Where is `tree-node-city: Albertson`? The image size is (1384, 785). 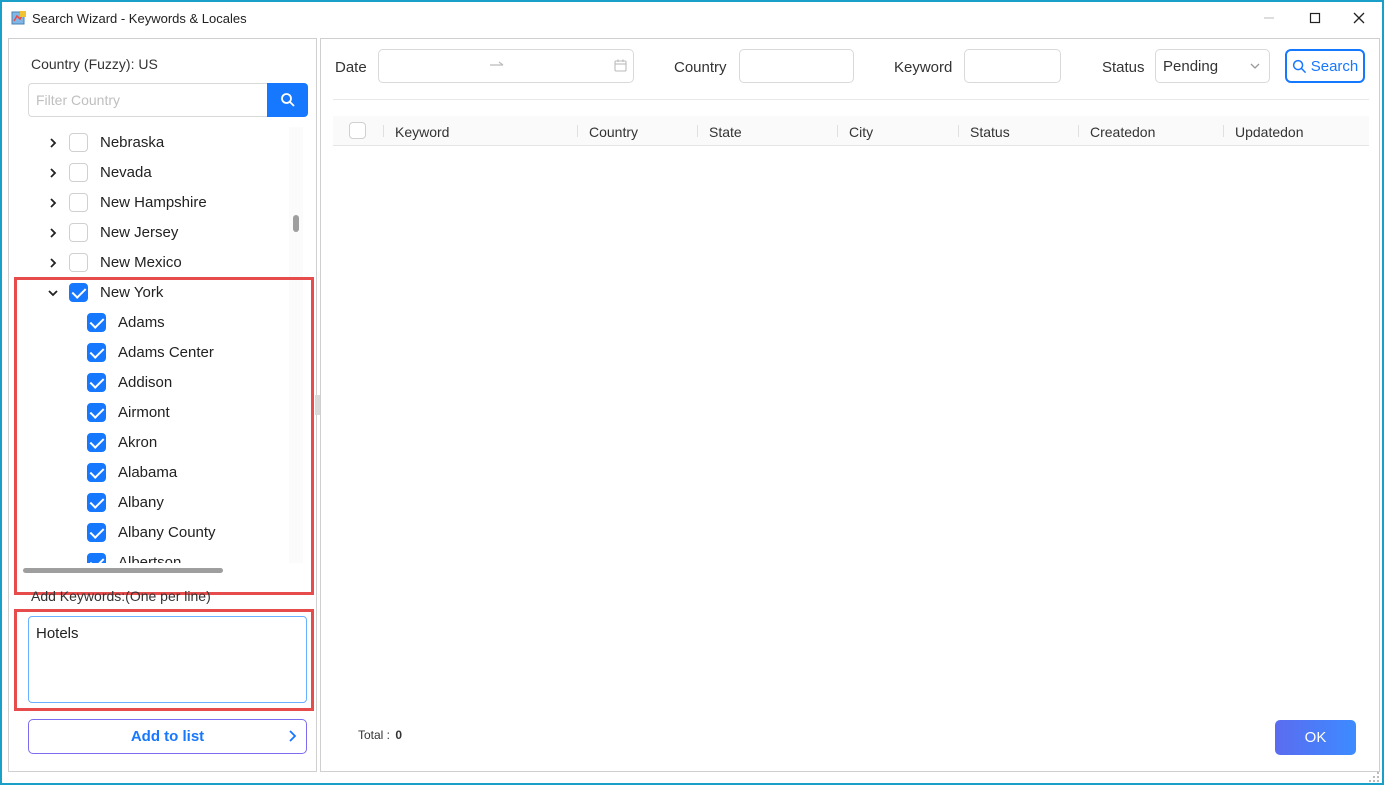 tree-node-city: Albertson is located at coordinates (149, 555).